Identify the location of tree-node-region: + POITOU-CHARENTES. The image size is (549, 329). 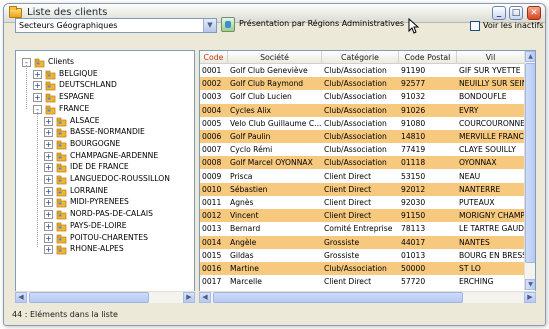
(105, 239).